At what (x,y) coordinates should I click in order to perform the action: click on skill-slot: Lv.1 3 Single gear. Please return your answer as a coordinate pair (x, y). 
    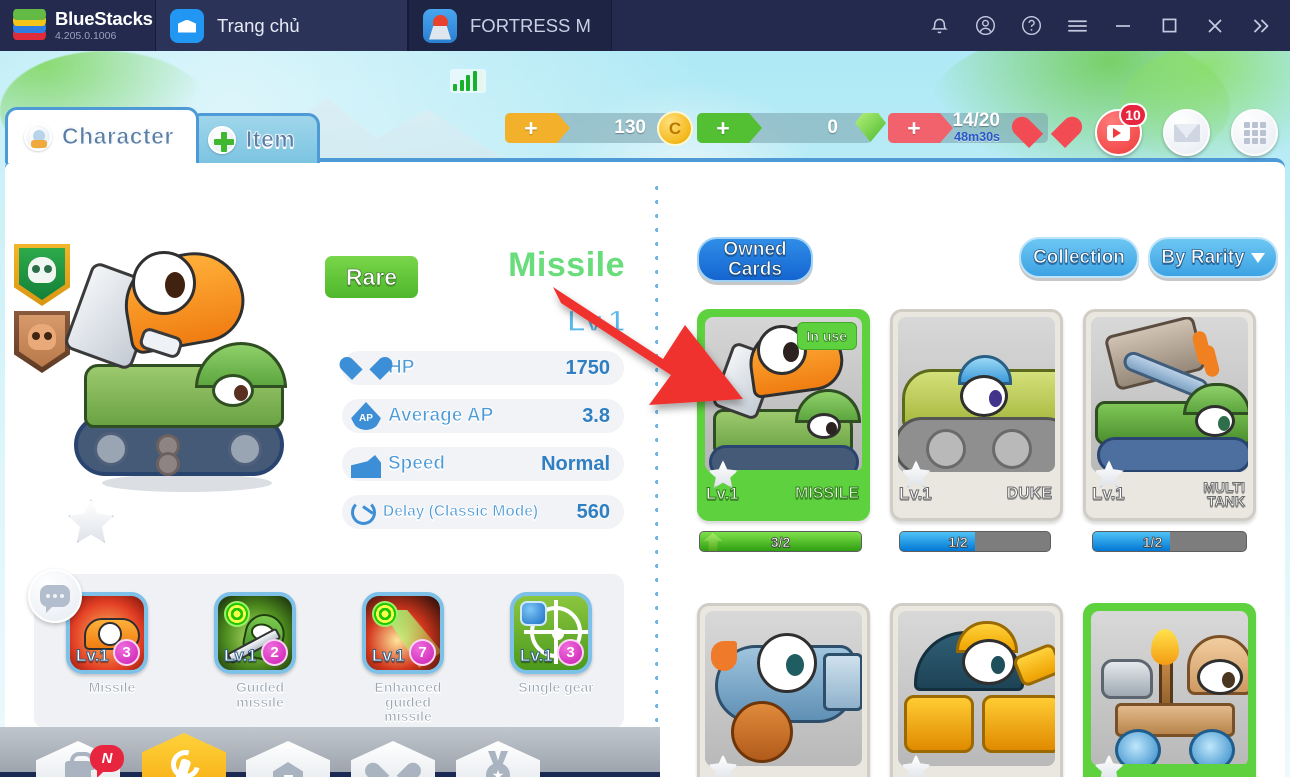
    Looking at the image, I should click on (556, 643).